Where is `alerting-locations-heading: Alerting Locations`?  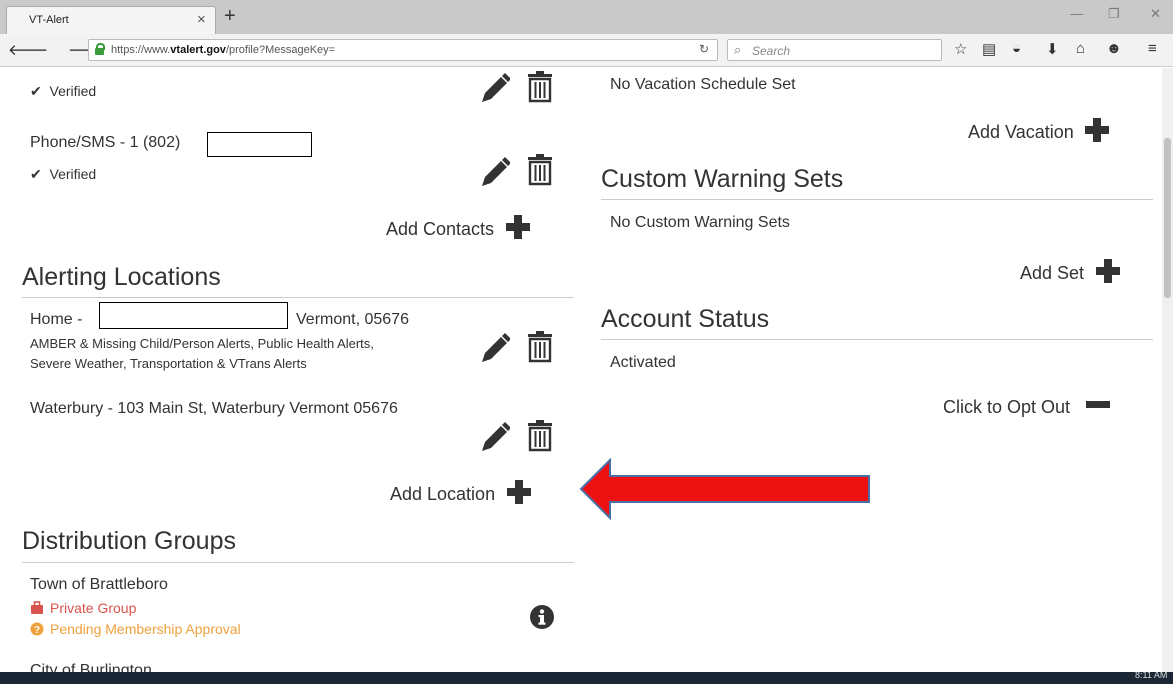 alerting-locations-heading: Alerting Locations is located at coordinates (121, 277).